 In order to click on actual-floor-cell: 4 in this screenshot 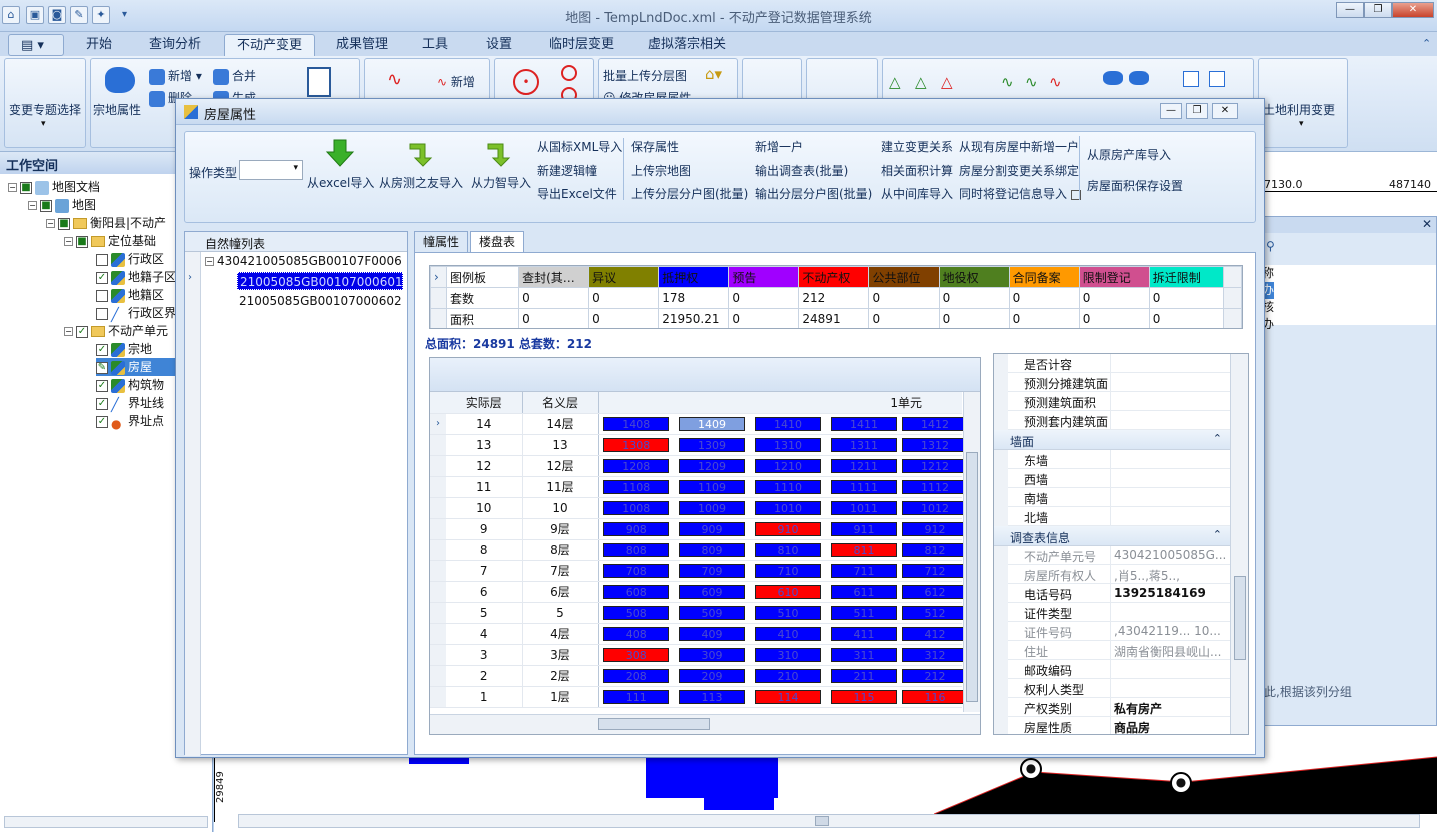, I will do `click(484, 634)`.